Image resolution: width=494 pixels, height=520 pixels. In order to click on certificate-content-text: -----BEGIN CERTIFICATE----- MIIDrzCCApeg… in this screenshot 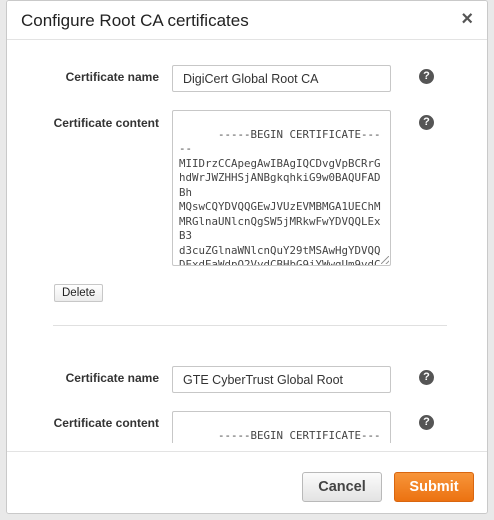, I will do `click(280, 196)`.